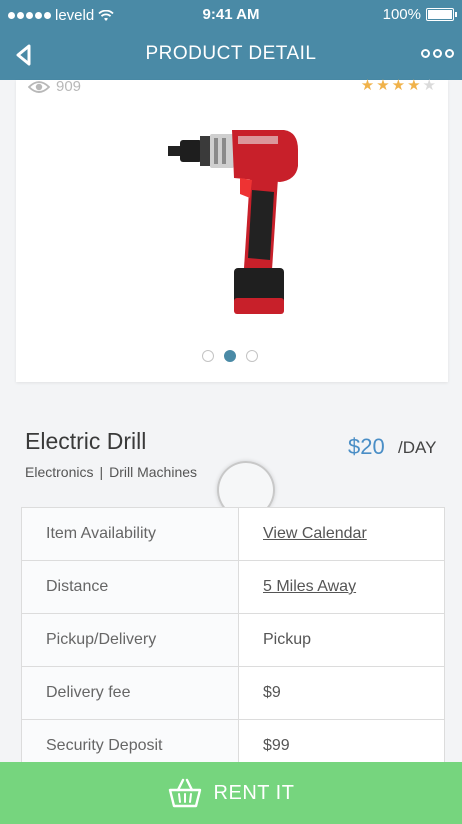 The height and width of the screenshot is (824, 462). I want to click on detail-label: Item Availability, so click(130, 534).